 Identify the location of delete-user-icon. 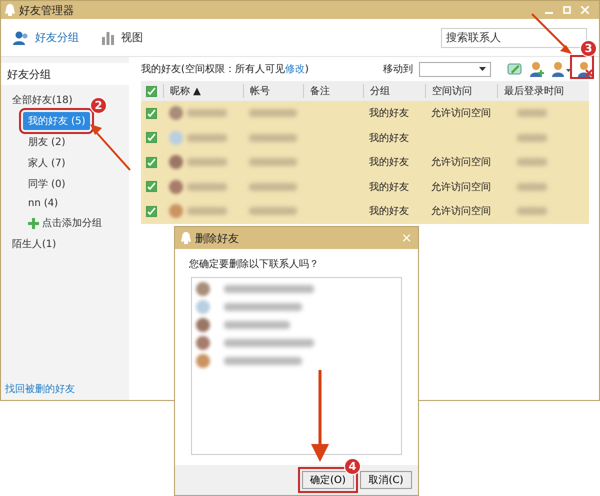
(585, 69).